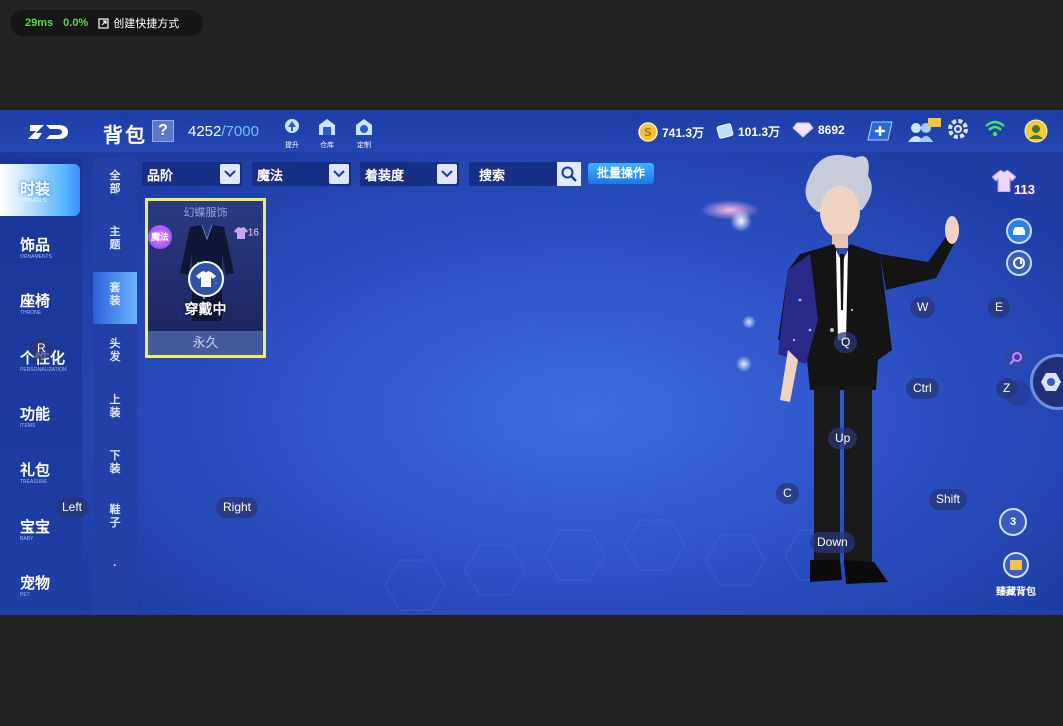 This screenshot has width=1063, height=726. What do you see at coordinates (948, 499) in the screenshot?
I see `key-hint-shift: Shift` at bounding box center [948, 499].